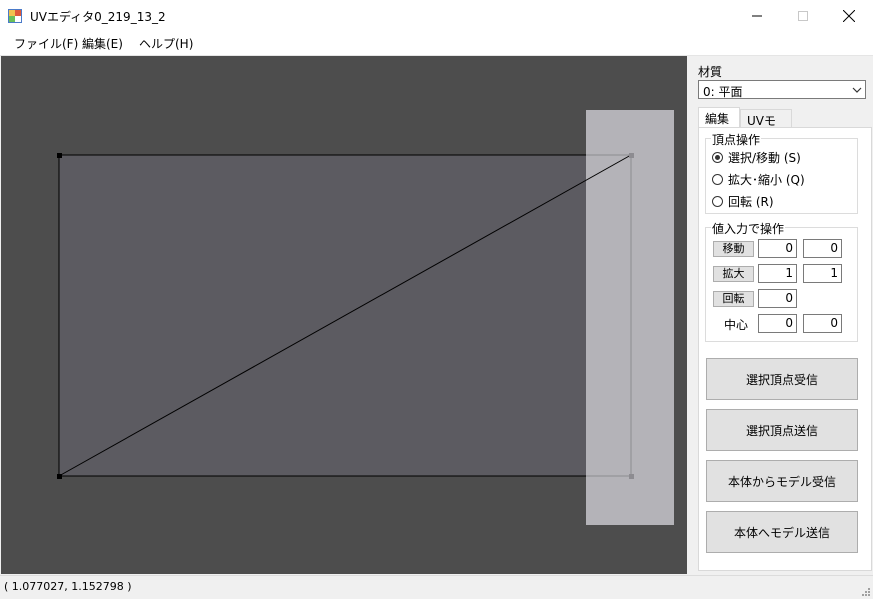 The width and height of the screenshot is (873, 599). I want to click on move-button: 移動, so click(733, 249).